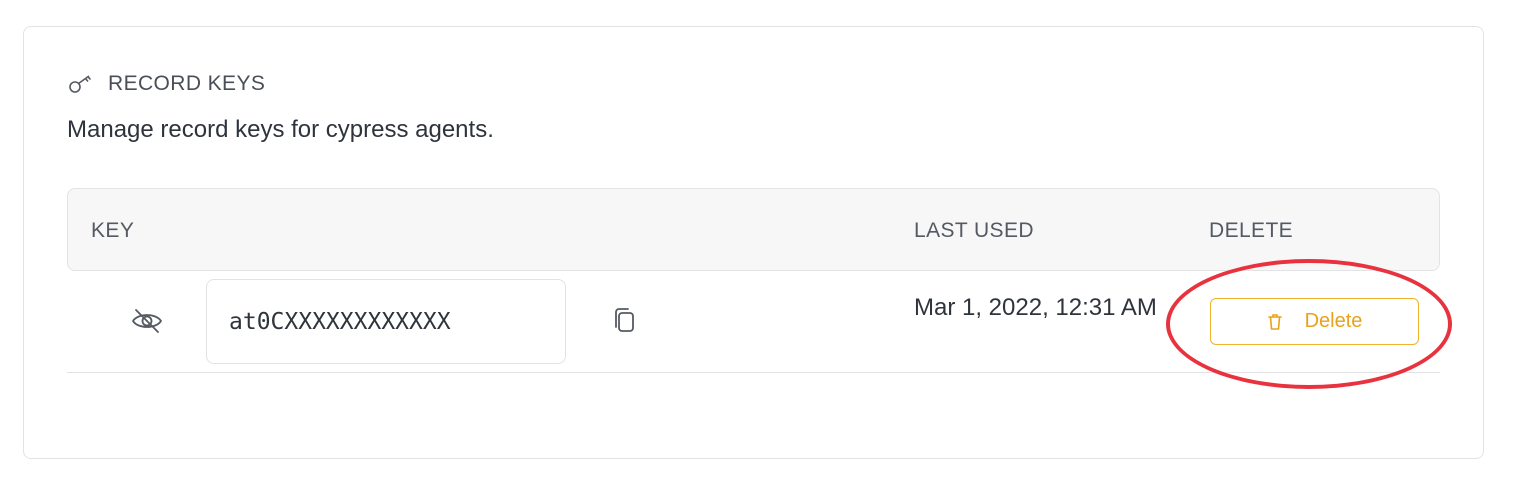 The height and width of the screenshot is (486, 1516). I want to click on delete-key-button: Delete, so click(1314, 321).